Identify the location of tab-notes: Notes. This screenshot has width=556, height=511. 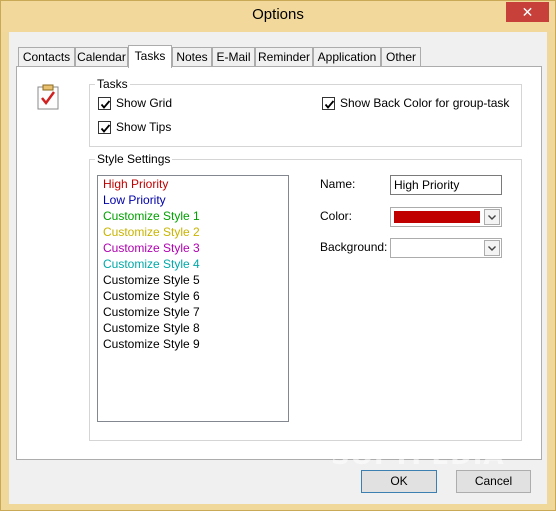
(192, 57).